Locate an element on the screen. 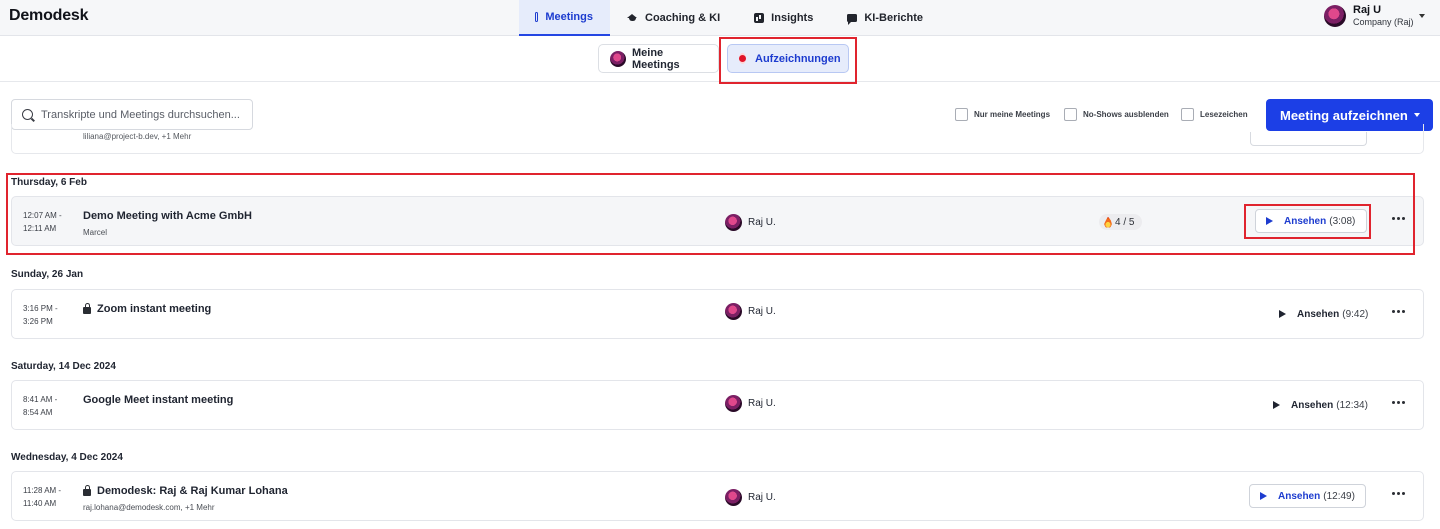 Image resolution: width=1440 pixels, height=529 pixels. graduation-cap-icon is located at coordinates (632, 18).